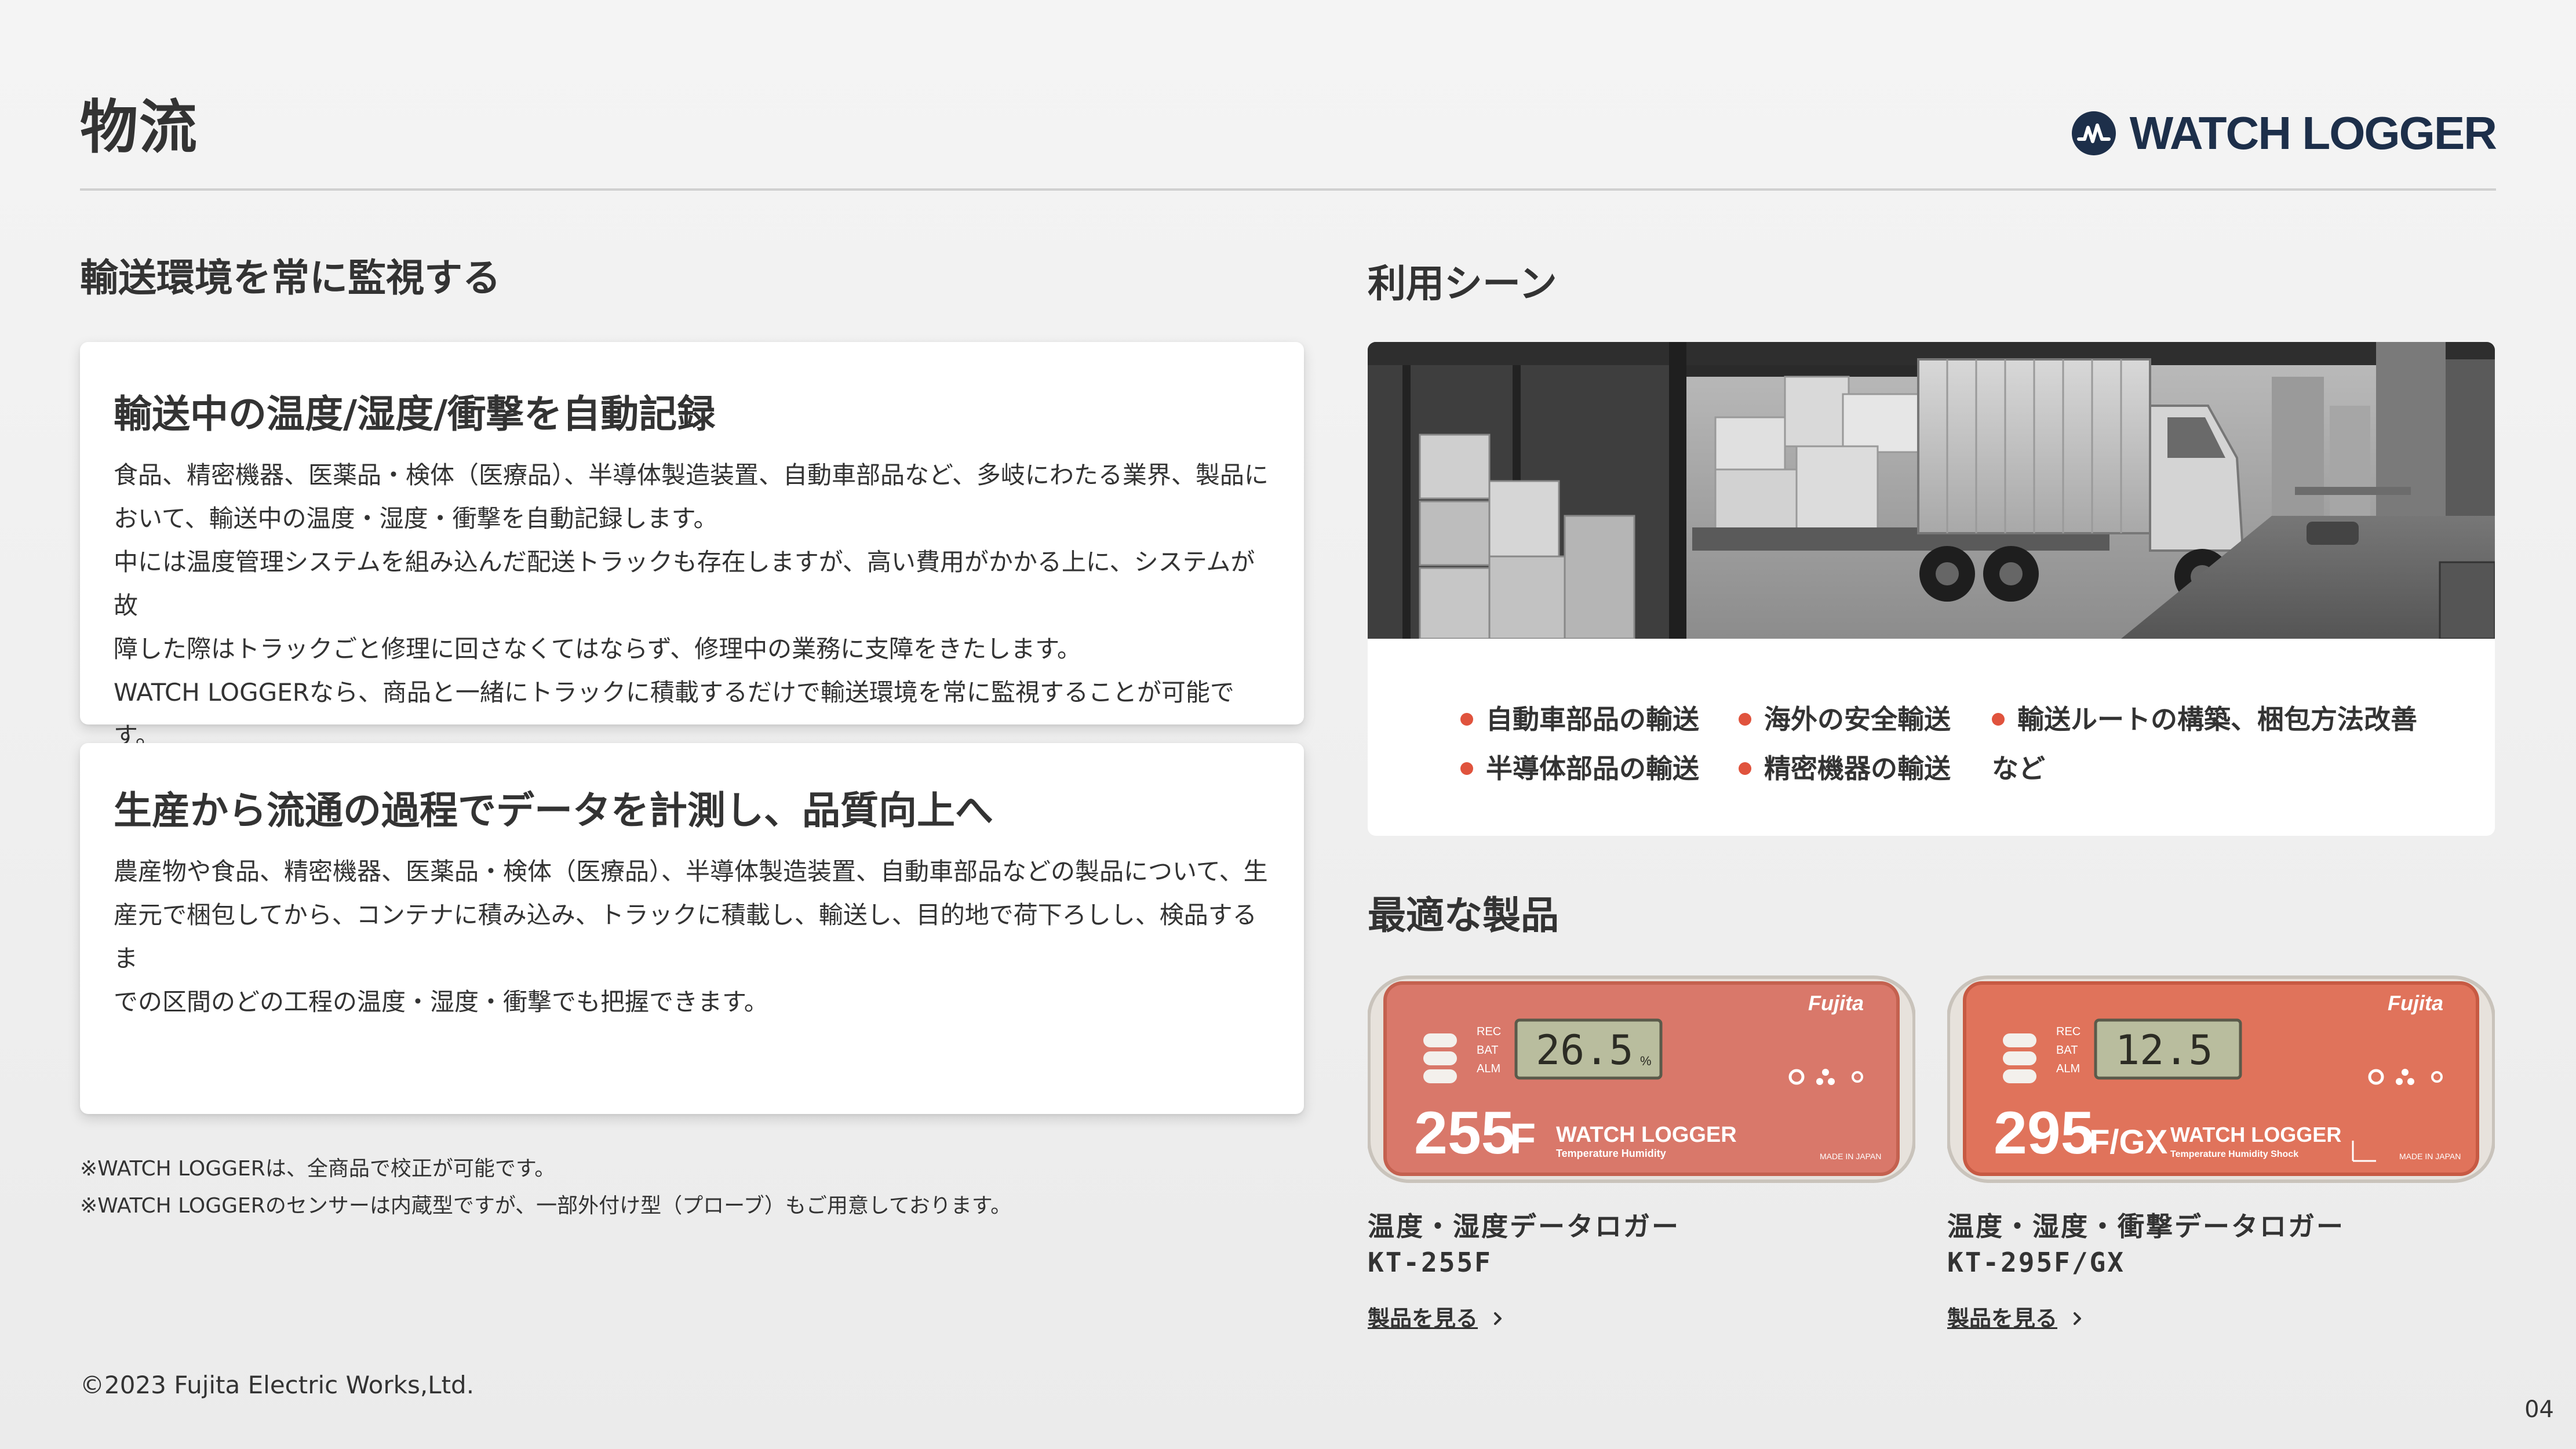 The image size is (2576, 1449). What do you see at coordinates (2146, 1226) in the screenshot?
I see `product-name: 温度・湿度・衝撃データロガー` at bounding box center [2146, 1226].